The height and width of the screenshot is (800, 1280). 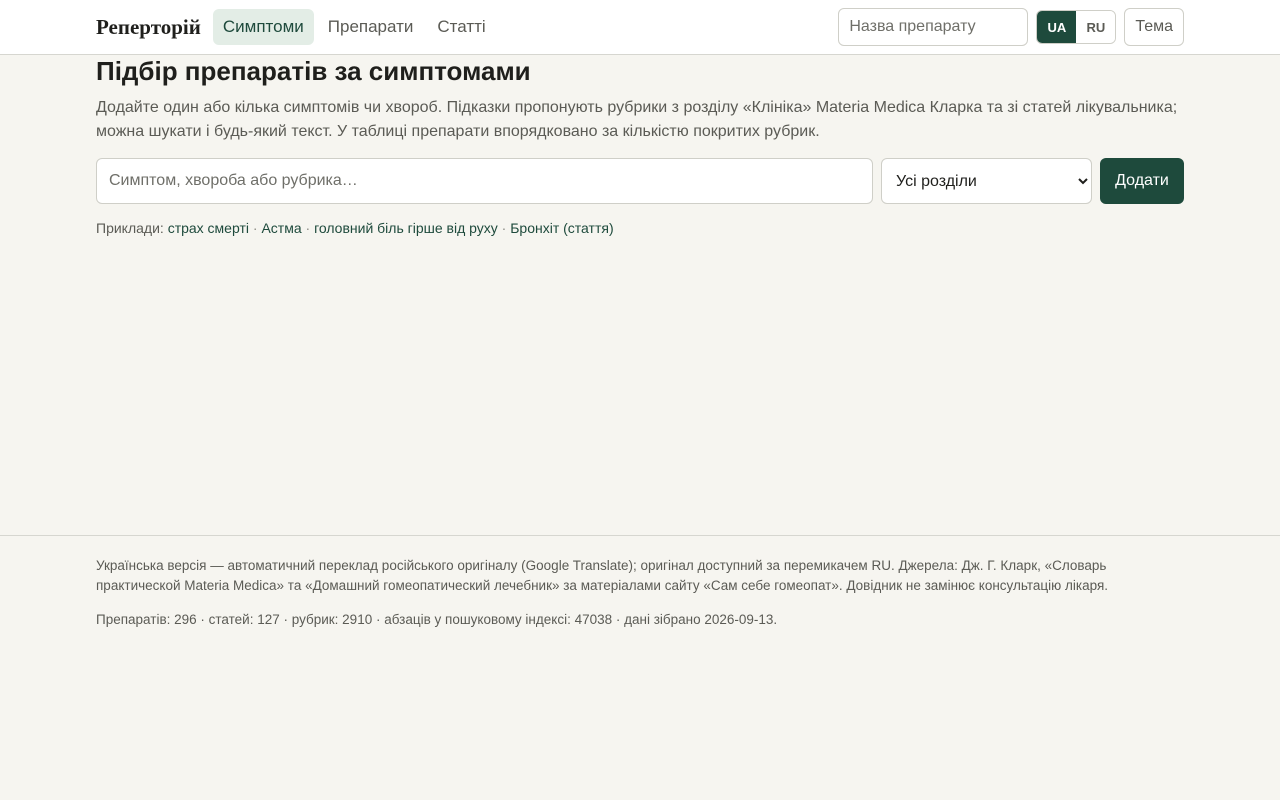 What do you see at coordinates (484, 181) in the screenshot?
I see `symptom-input` at bounding box center [484, 181].